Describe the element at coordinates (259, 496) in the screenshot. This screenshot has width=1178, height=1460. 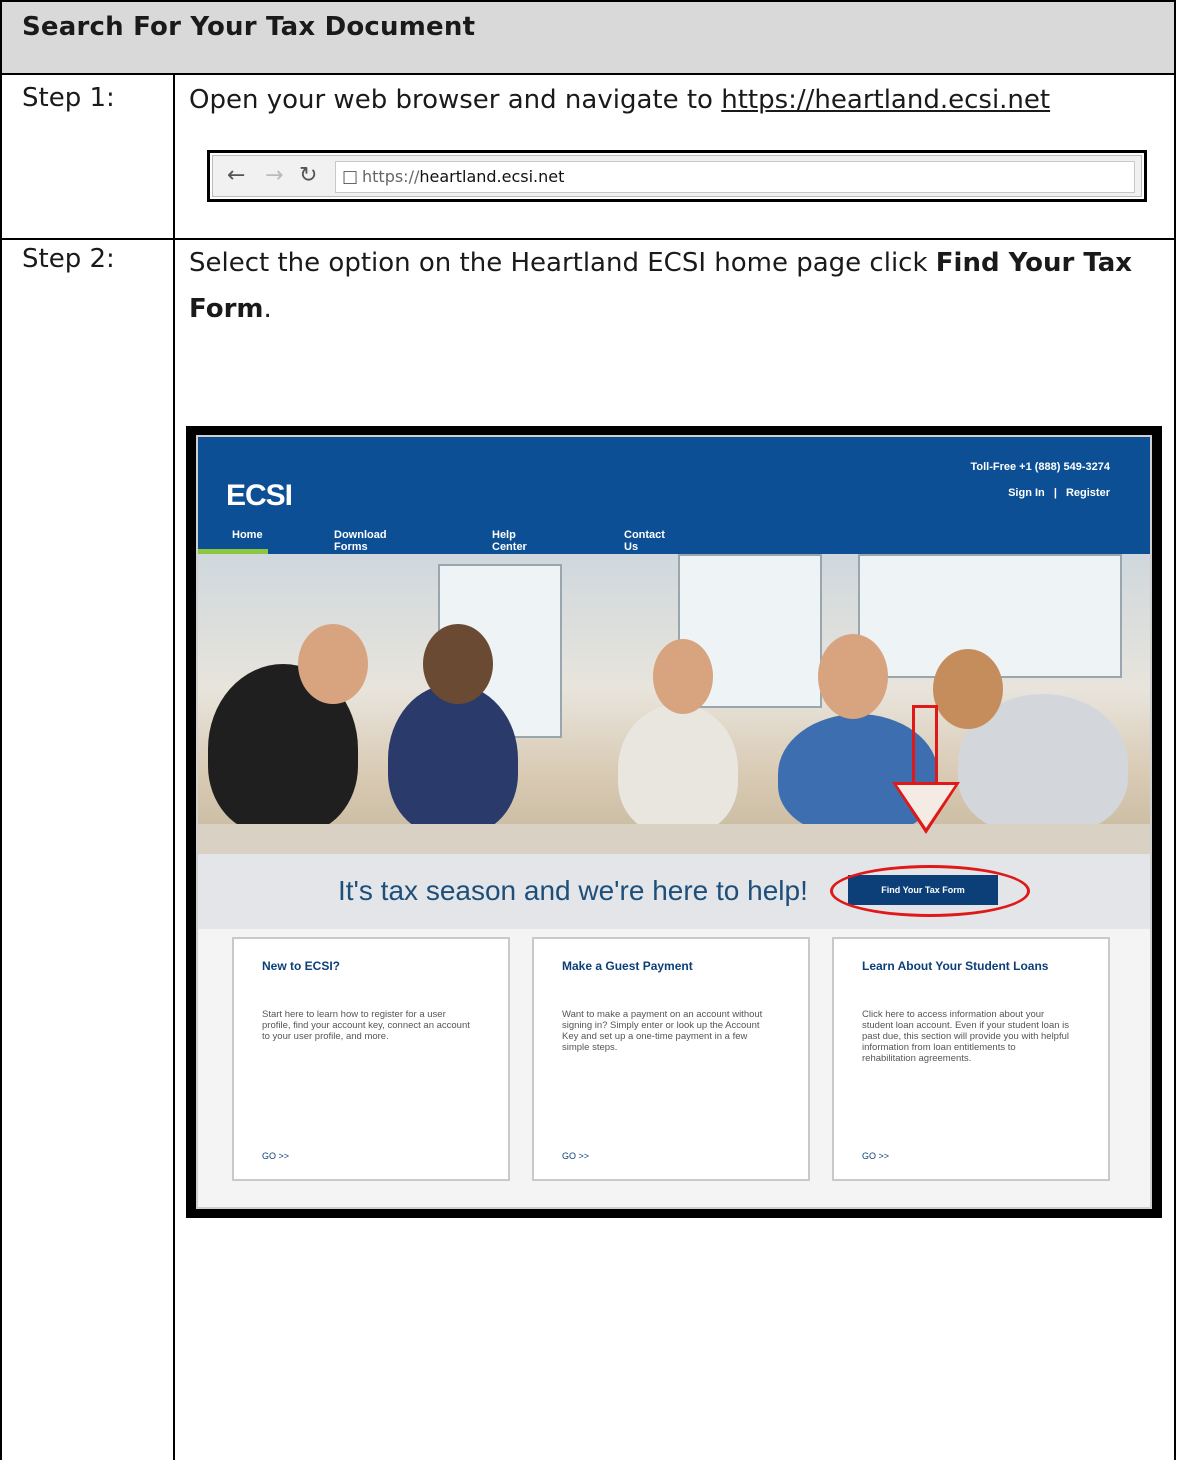
I see `ecsi-logo: ECSI` at that location.